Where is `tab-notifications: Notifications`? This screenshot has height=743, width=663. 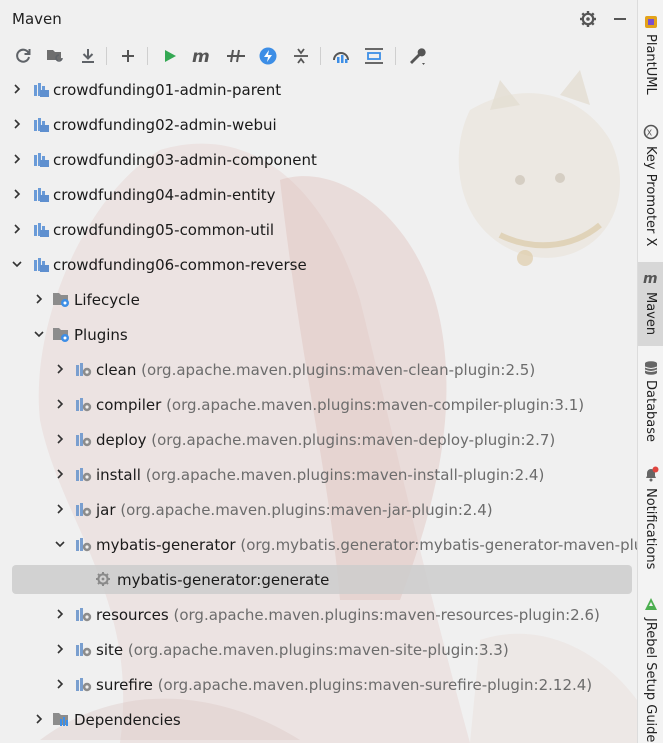
tab-notifications: Notifications is located at coordinates (650, 517).